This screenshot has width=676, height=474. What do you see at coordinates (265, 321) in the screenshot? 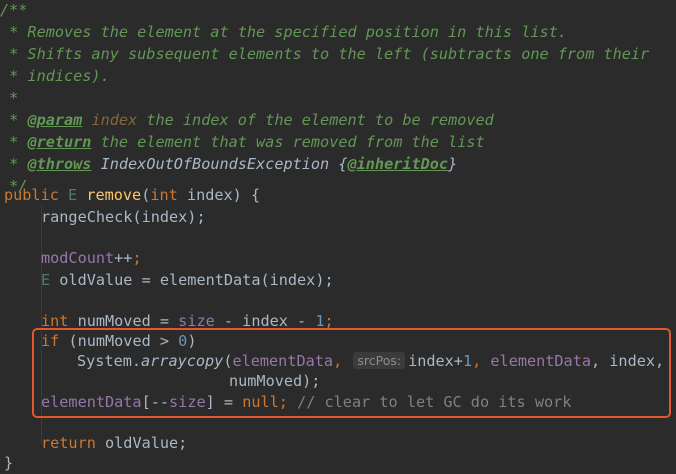
I see `minus-index-expr: - index -` at bounding box center [265, 321].